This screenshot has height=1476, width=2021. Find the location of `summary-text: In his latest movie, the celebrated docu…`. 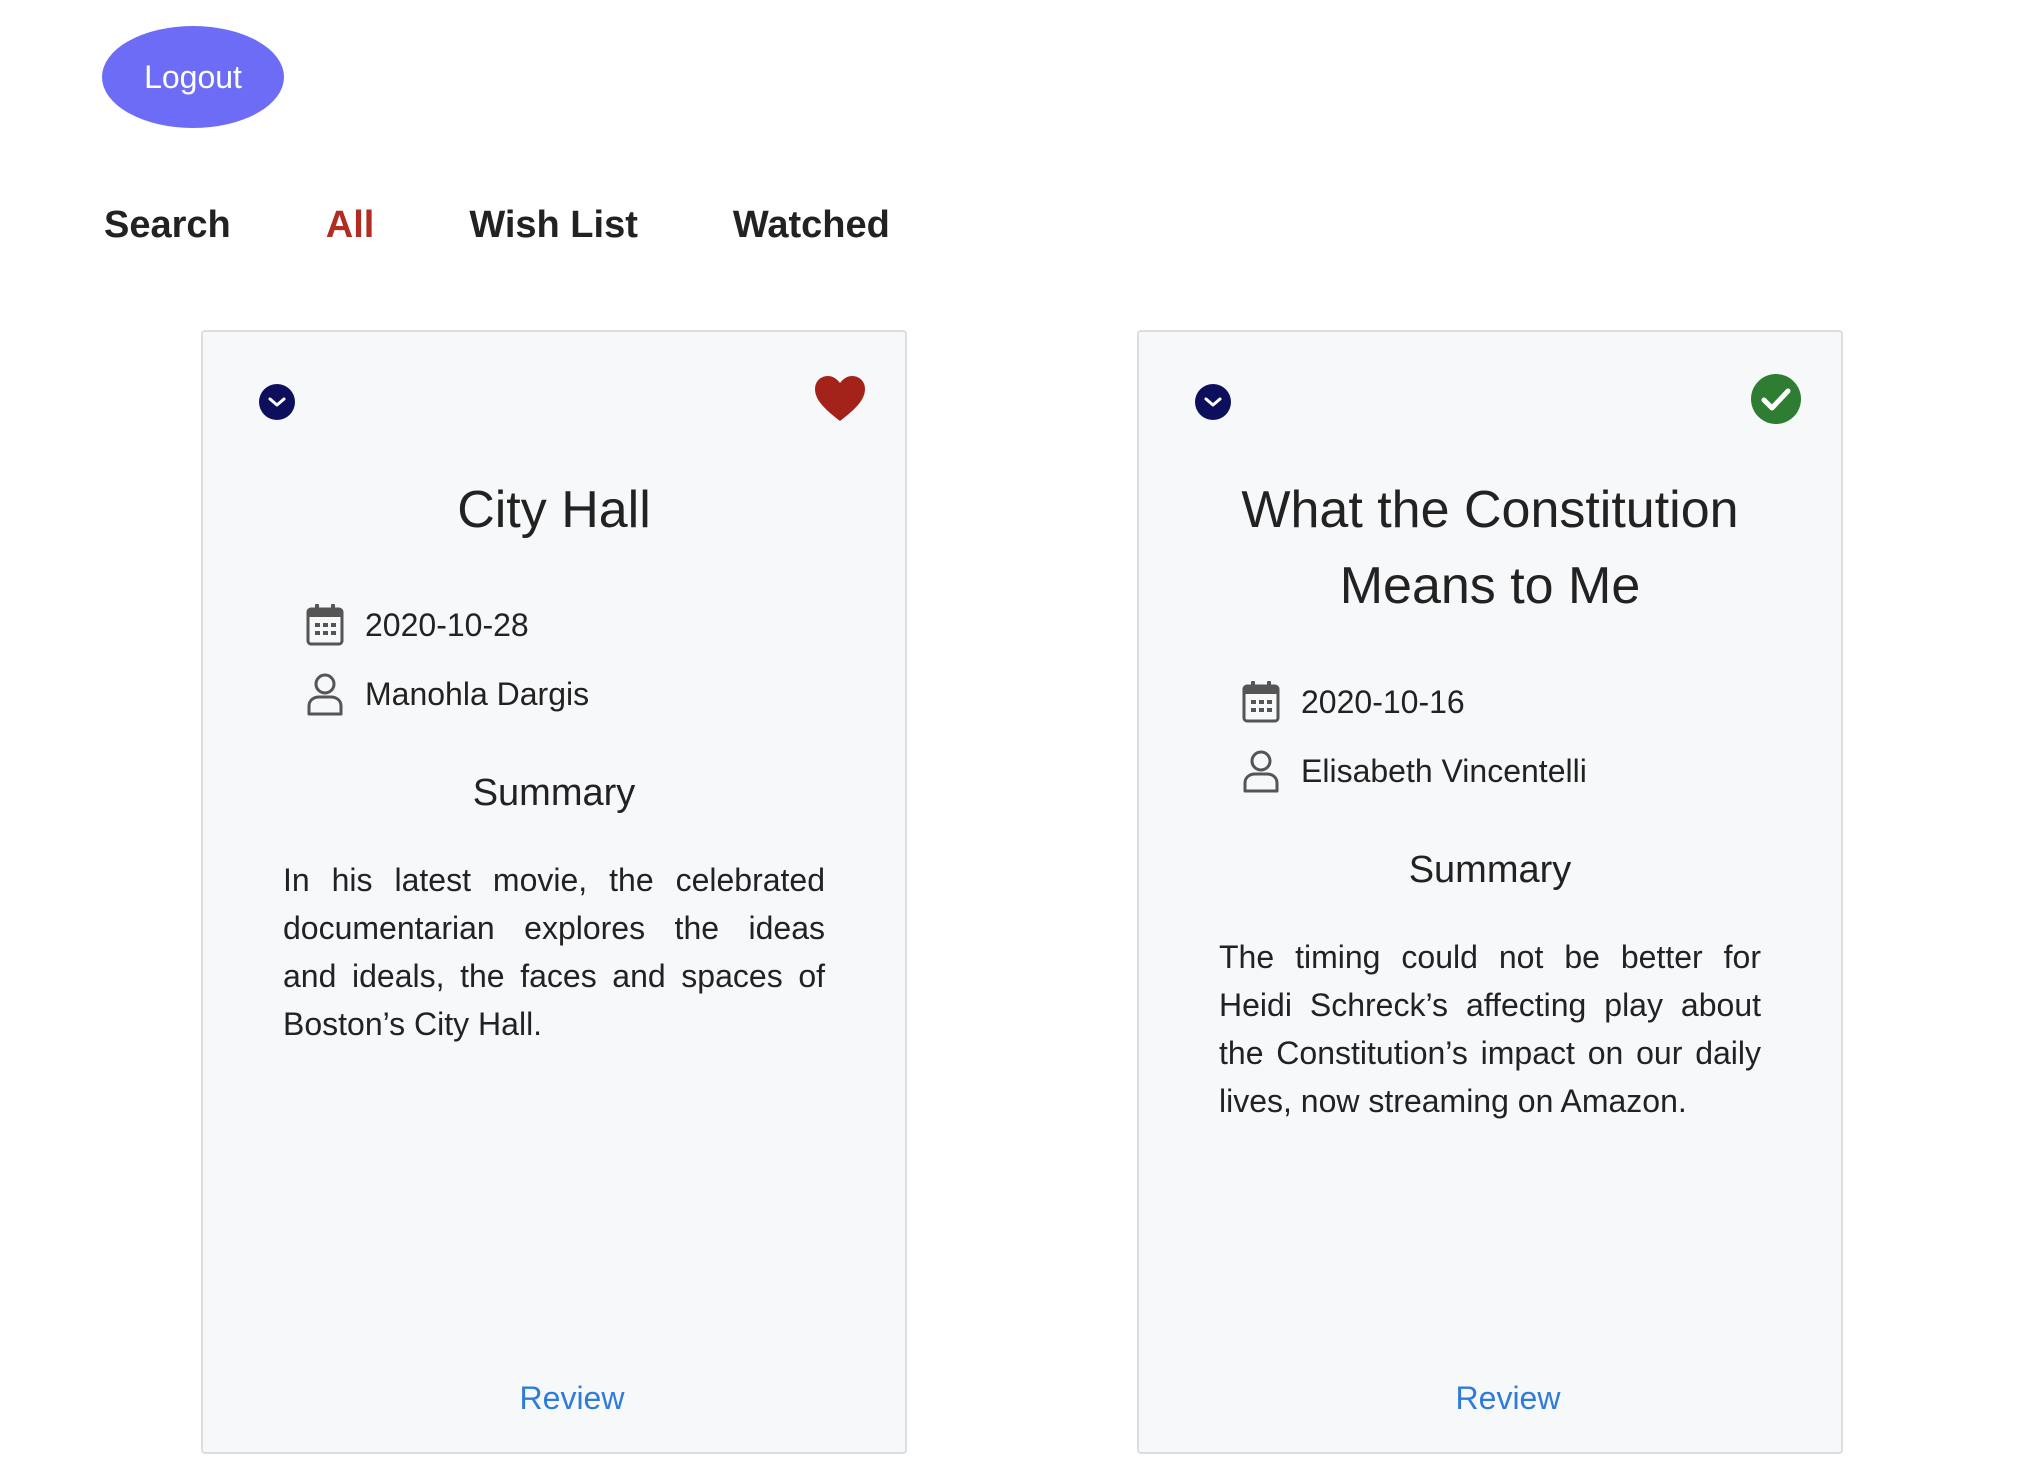

summary-text: In his latest movie, the celebrated docu… is located at coordinates (554, 952).